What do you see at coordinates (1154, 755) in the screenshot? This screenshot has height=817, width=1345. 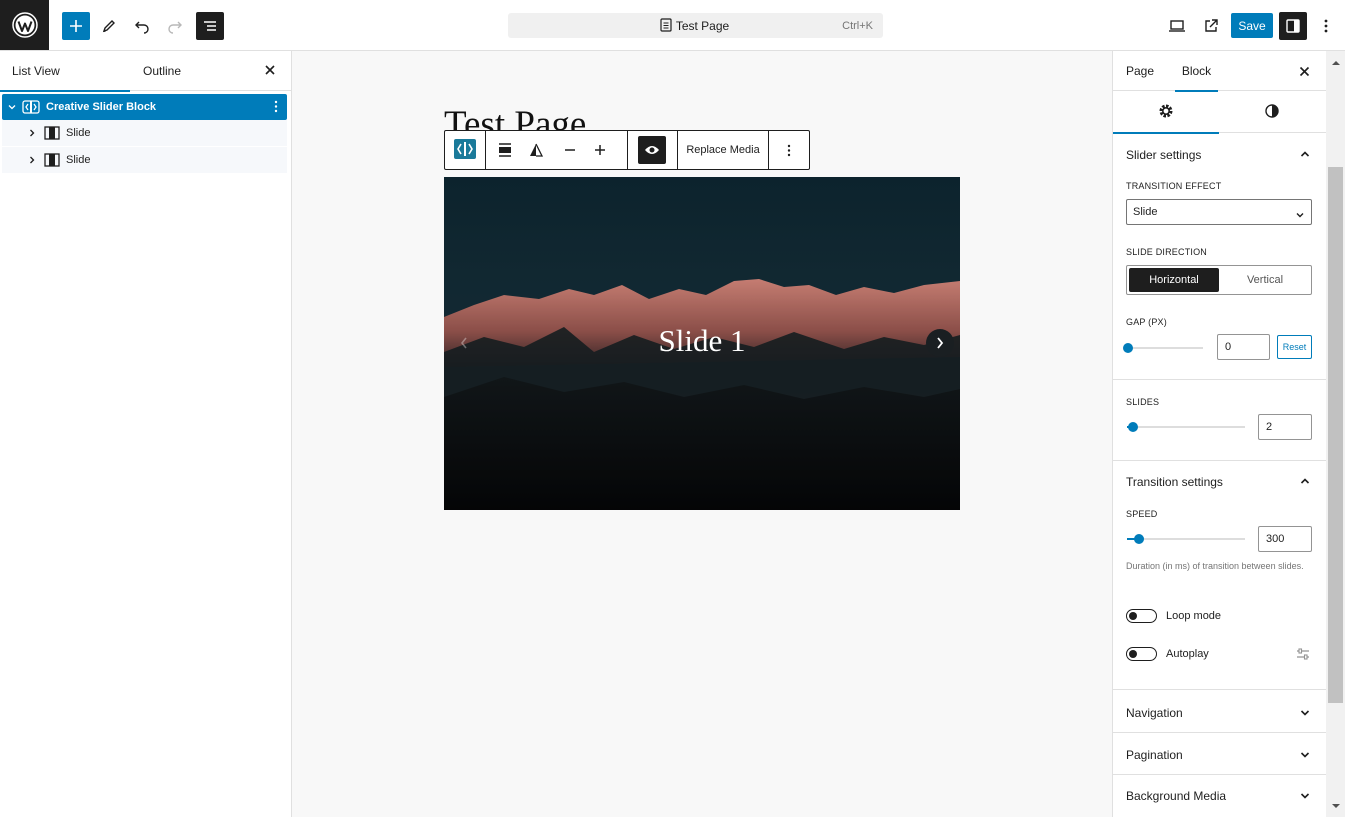 I see `pagination-panel-heading: Pagination` at bounding box center [1154, 755].